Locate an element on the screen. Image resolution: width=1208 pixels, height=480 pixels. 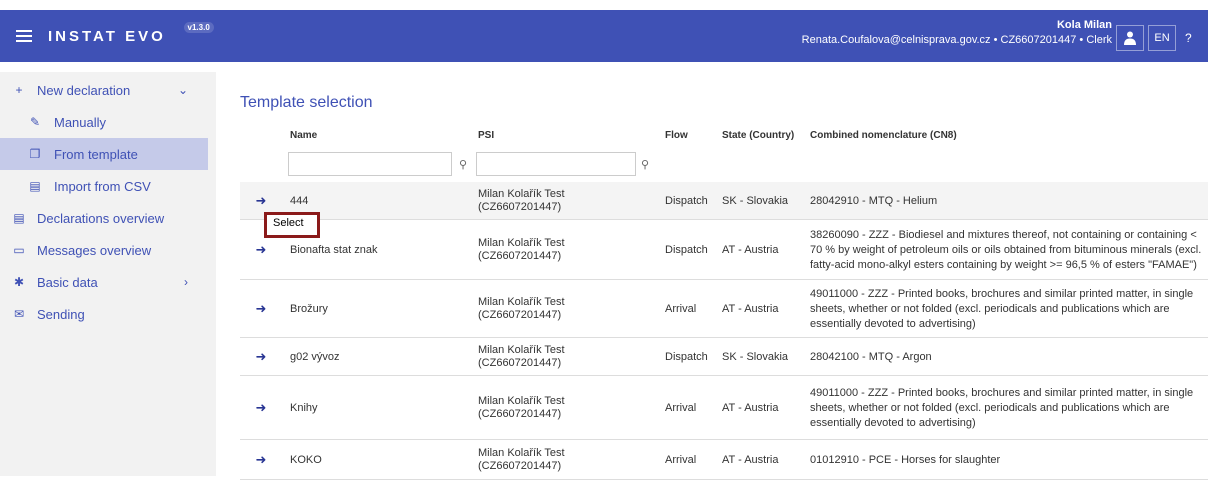
gear-icon: ✱ is located at coordinates (19, 282).